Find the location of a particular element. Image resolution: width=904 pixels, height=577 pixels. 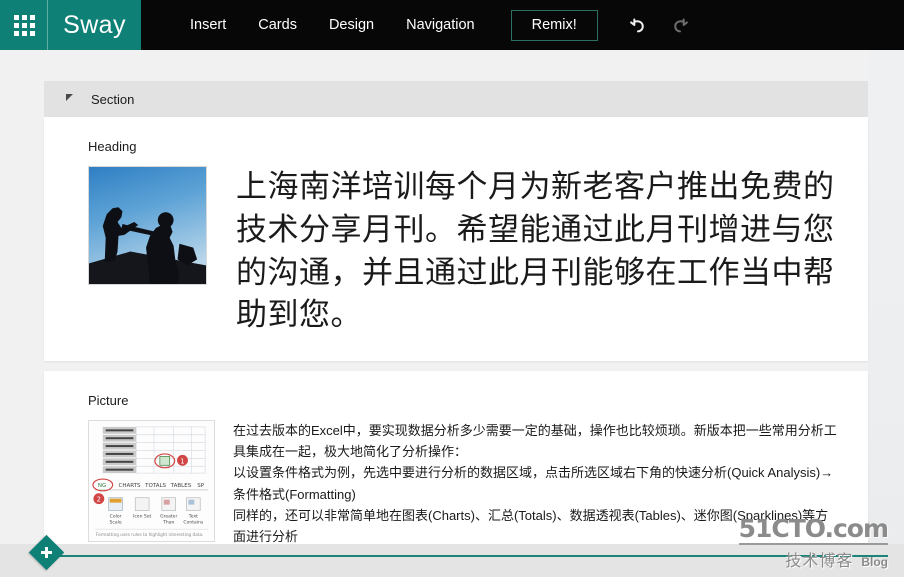

svg-text: NG is located at coordinates (102, 486).